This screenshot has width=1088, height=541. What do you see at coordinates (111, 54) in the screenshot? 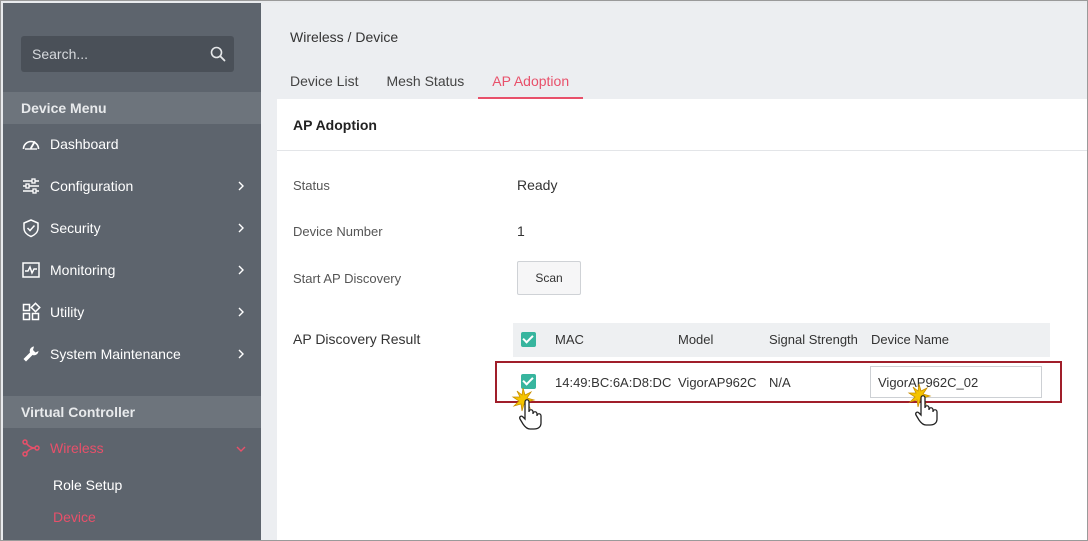
I see `search-input` at bounding box center [111, 54].